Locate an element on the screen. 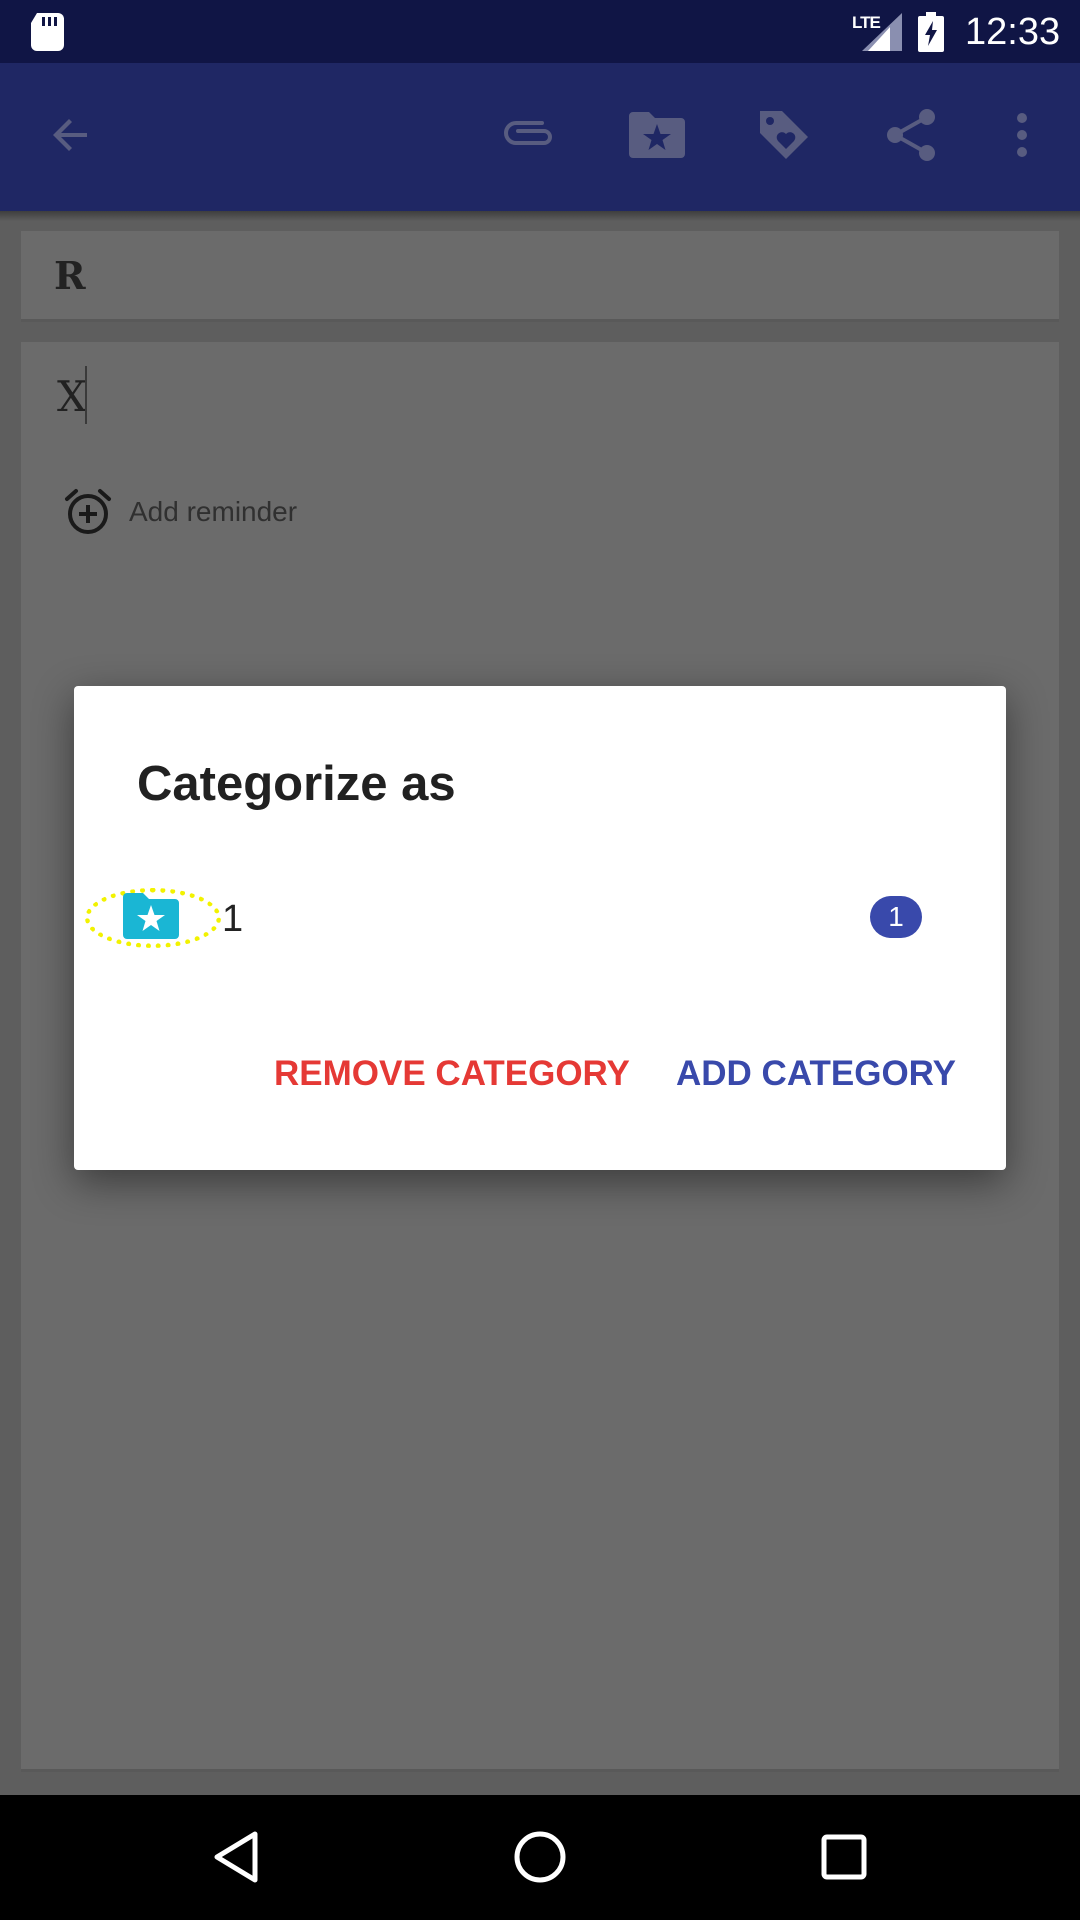  recents-square-icon is located at coordinates (844, 1857).